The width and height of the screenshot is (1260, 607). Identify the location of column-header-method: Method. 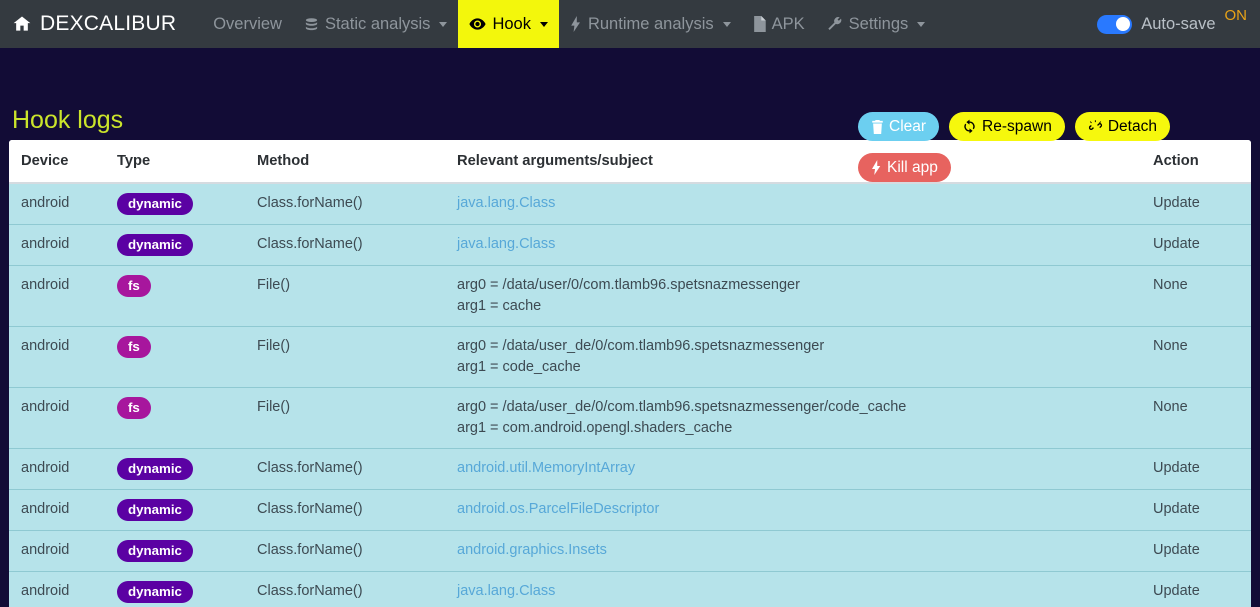
(357, 162).